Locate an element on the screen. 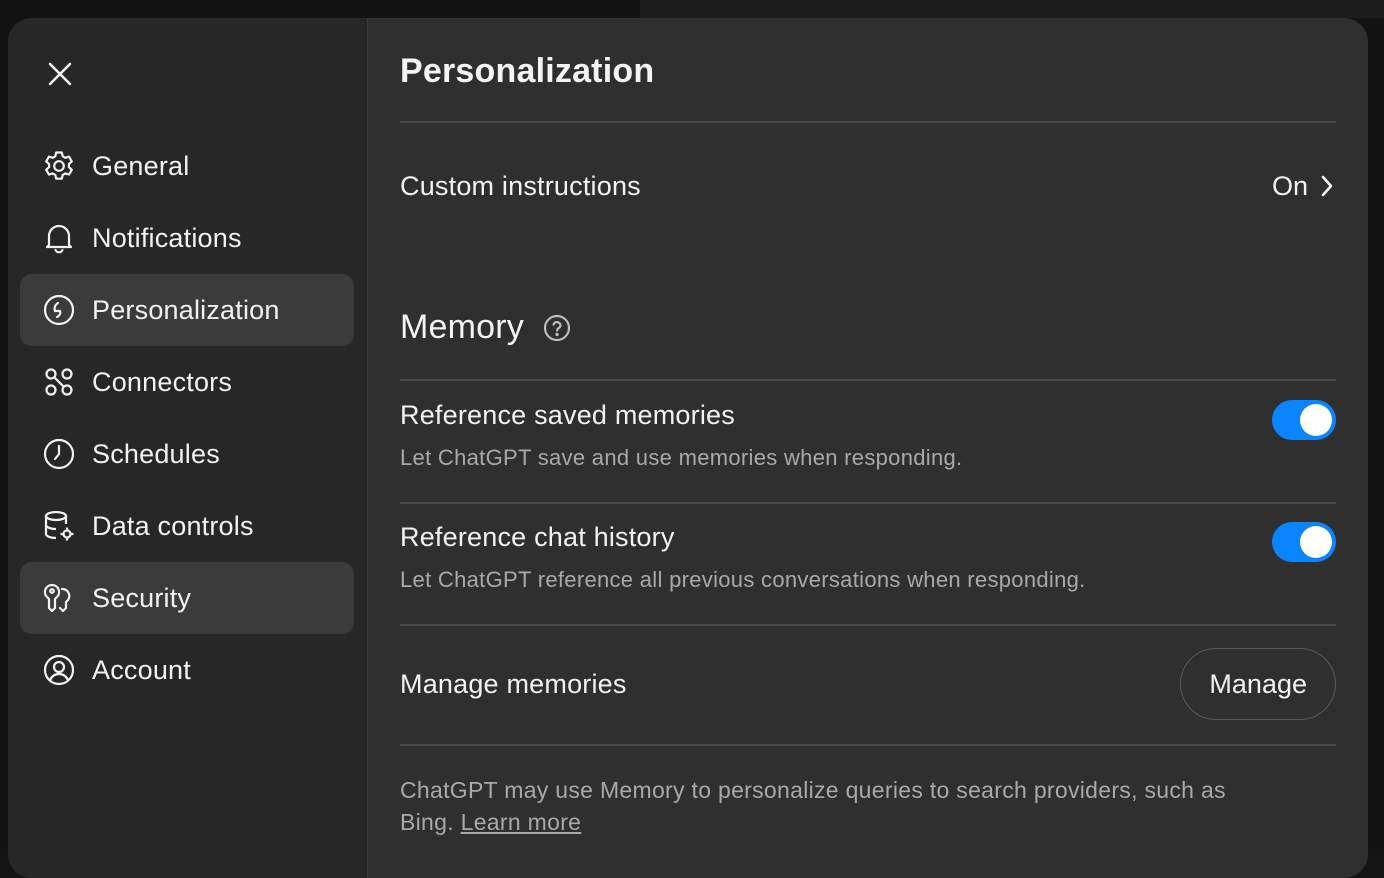 This screenshot has height=878, width=1384. sidebar-item-schedules: Schedules is located at coordinates (187, 454).